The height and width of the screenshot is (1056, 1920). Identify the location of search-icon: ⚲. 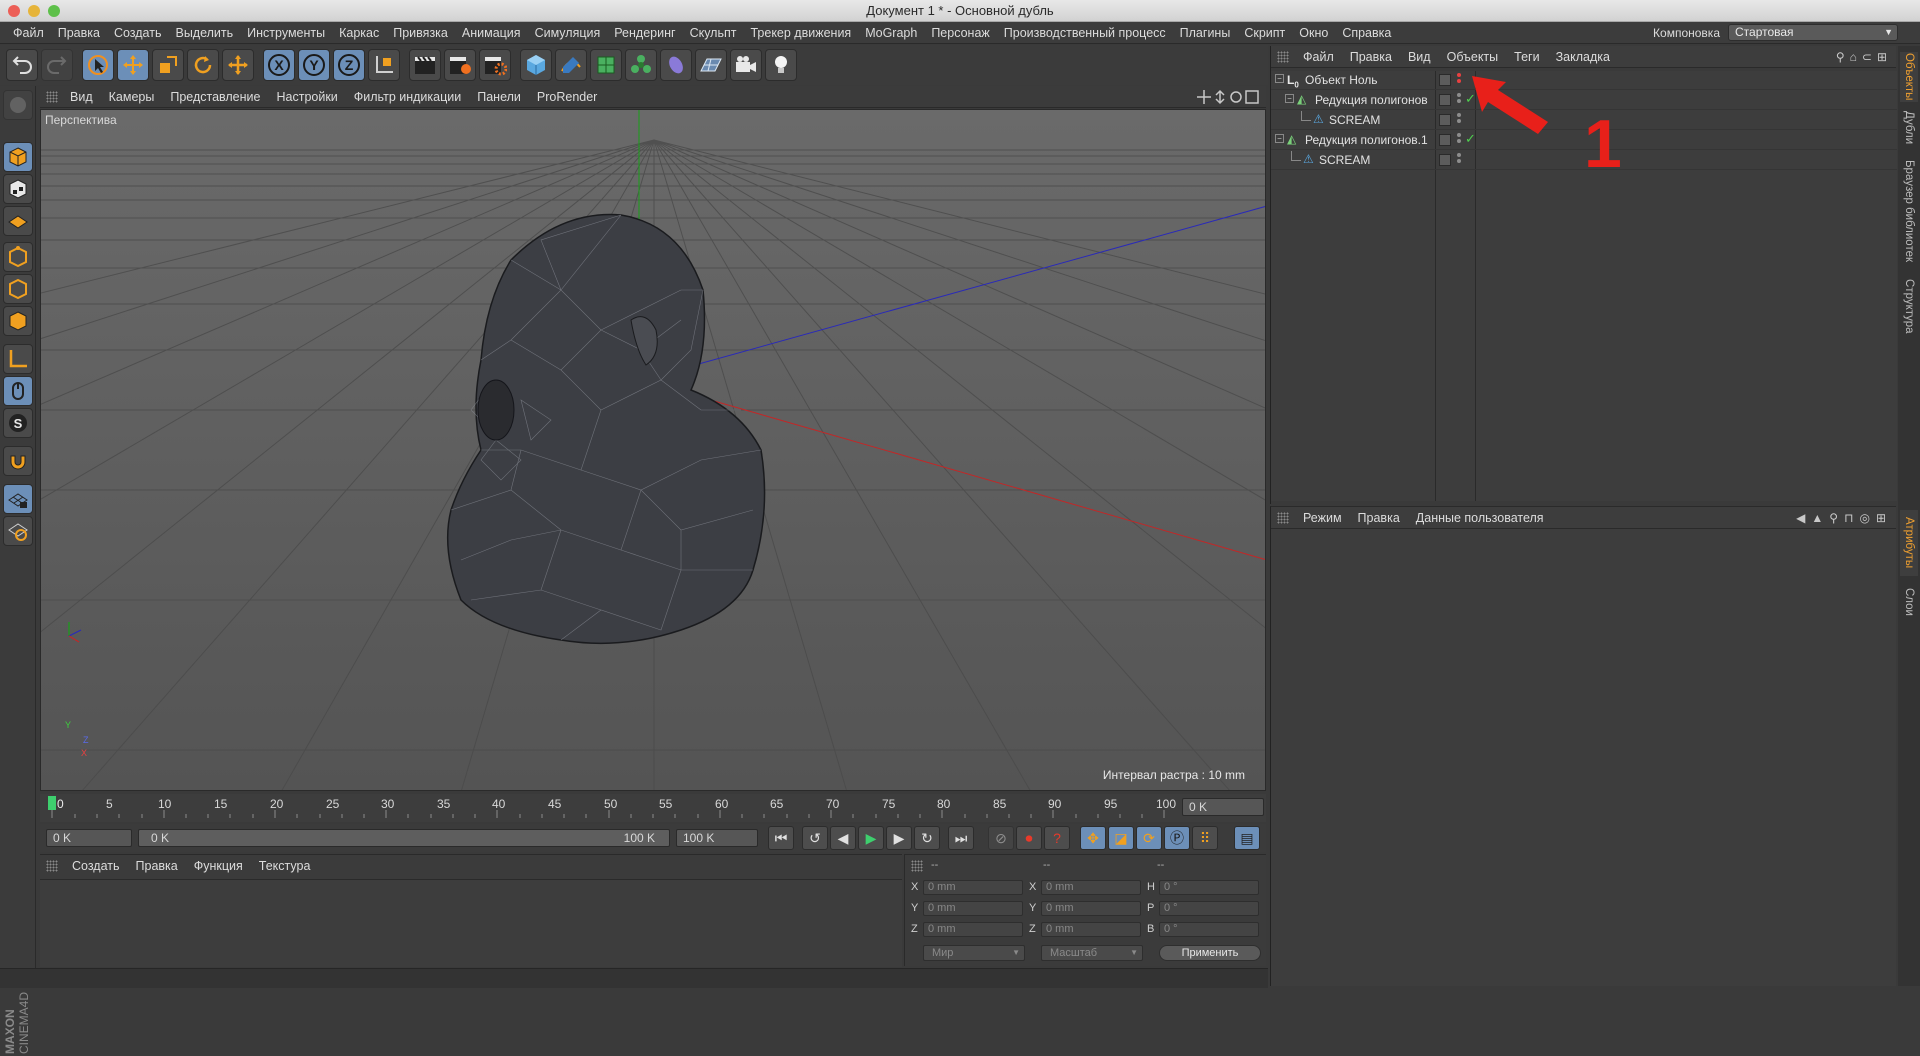
(1843, 57).